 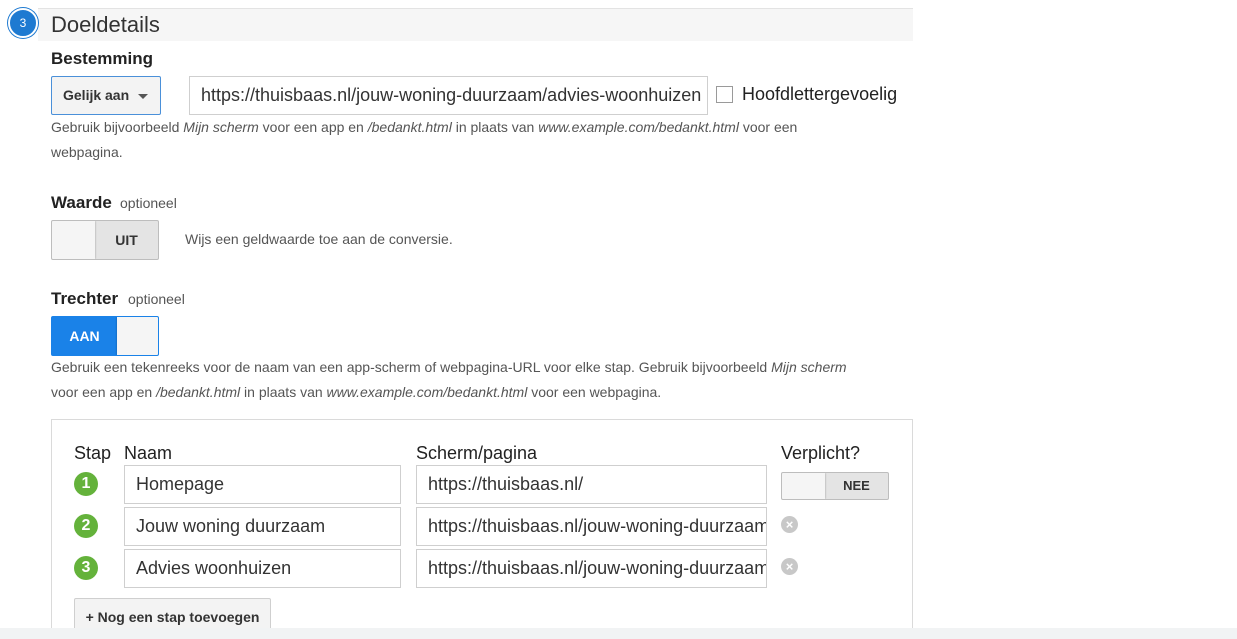 What do you see at coordinates (84, 336) in the screenshot?
I see `funnel-toggle-state: AAN` at bounding box center [84, 336].